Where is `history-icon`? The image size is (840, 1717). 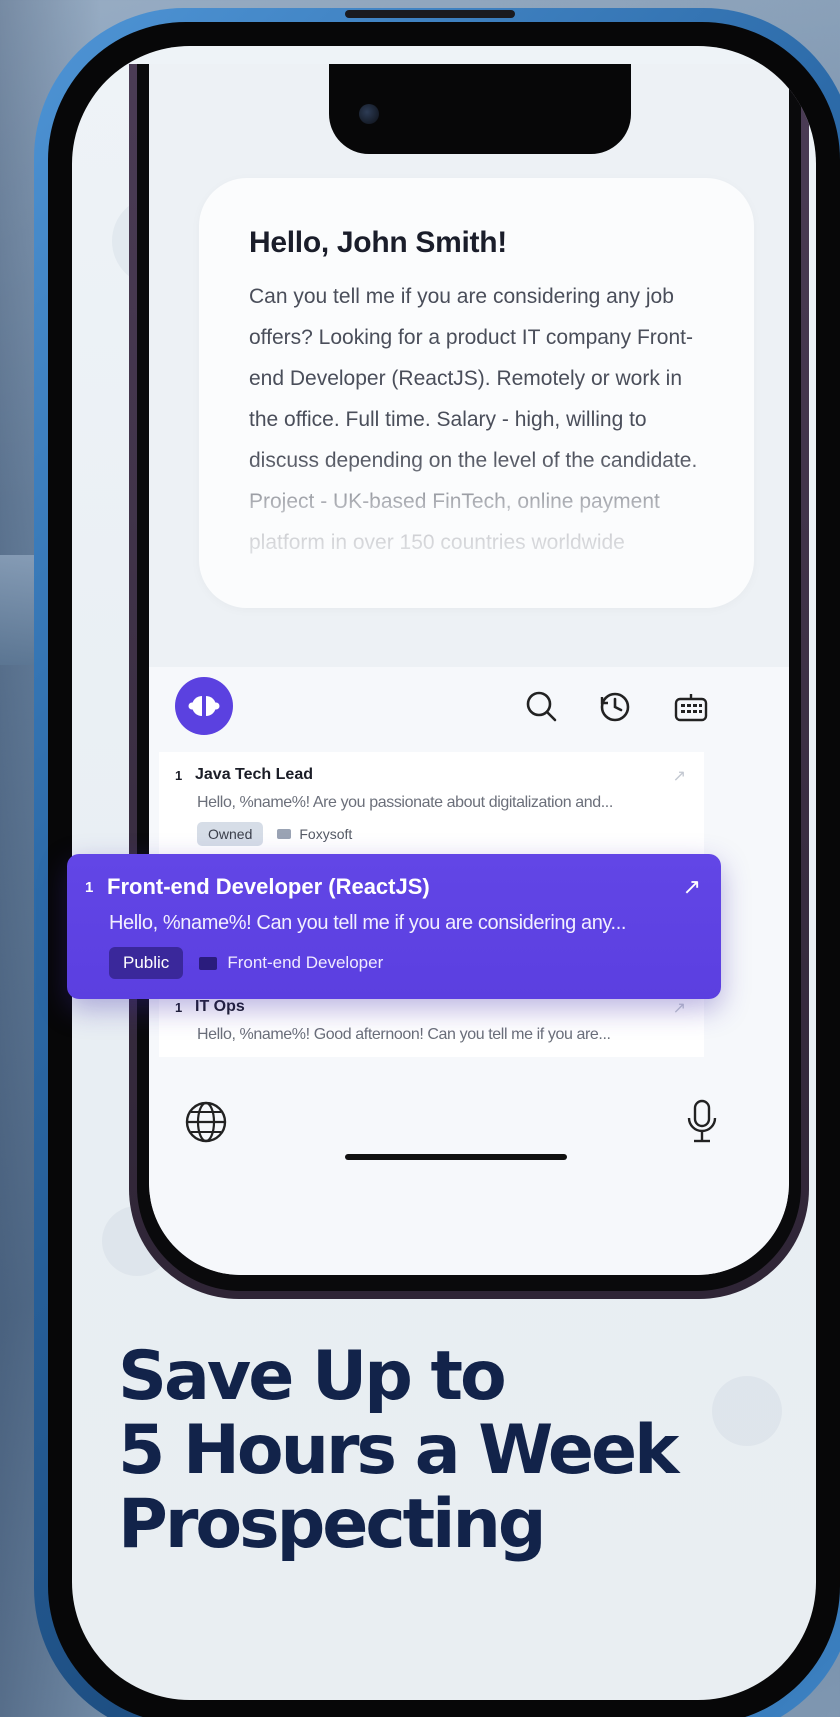
history-icon is located at coordinates (615, 707).